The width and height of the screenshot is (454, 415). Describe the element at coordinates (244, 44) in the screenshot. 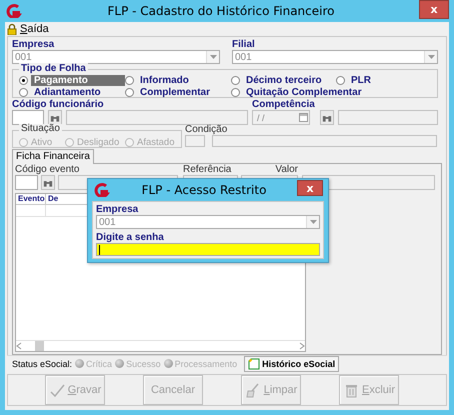

I see `field-label: Filial` at that location.